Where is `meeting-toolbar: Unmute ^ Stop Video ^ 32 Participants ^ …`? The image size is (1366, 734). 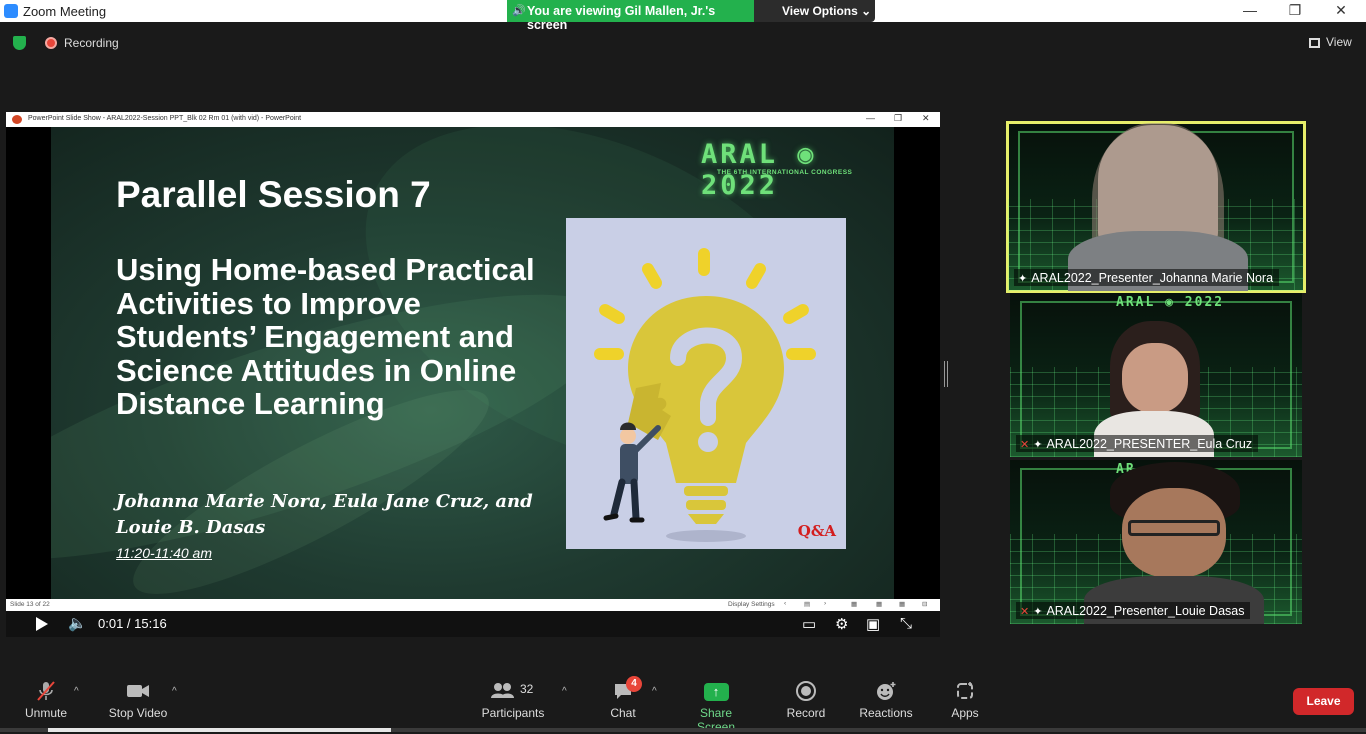
meeting-toolbar: Unmute ^ Stop Video ^ 32 Participants ^ … is located at coordinates (683, 700).